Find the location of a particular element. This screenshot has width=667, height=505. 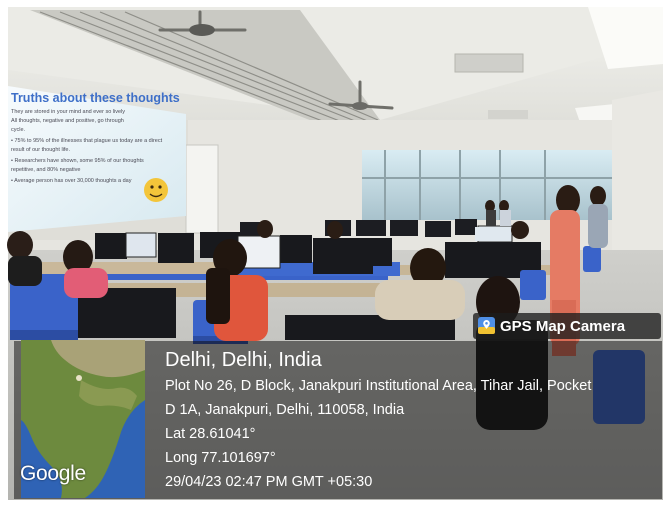

latitude: Lat 28.61041° is located at coordinates (210, 434).